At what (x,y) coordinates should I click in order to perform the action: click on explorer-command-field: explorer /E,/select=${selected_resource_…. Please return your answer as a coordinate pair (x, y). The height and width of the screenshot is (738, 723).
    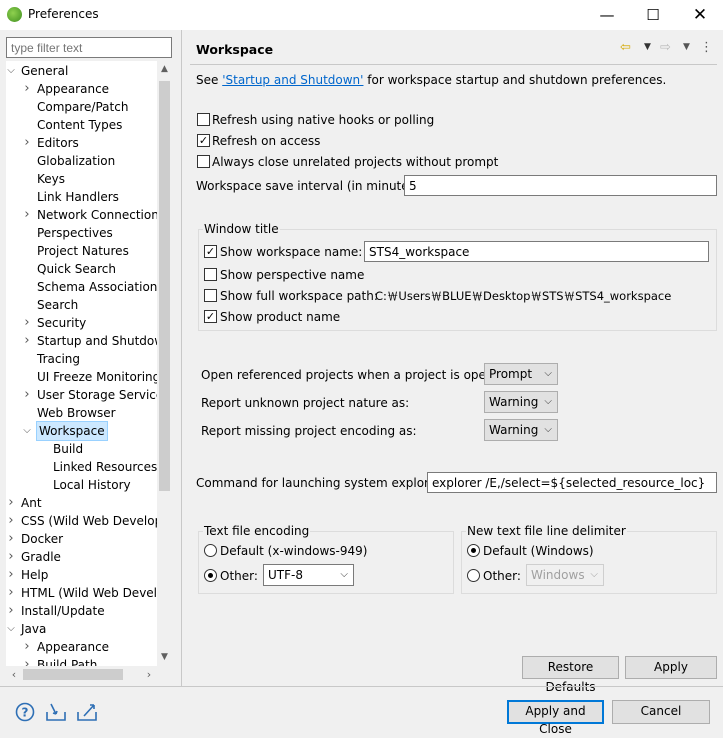
    Looking at the image, I should click on (572, 482).